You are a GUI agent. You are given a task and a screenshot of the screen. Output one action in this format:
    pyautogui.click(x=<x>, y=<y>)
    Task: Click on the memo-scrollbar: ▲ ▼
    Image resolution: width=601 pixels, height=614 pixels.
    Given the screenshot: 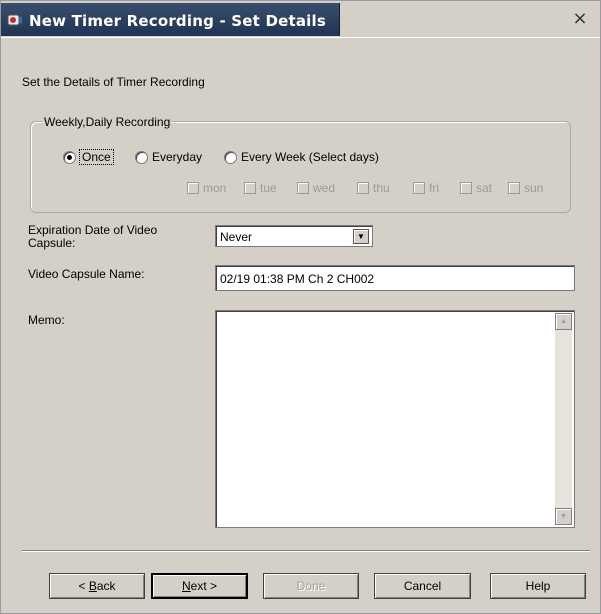 What is the action you would take?
    pyautogui.click(x=563, y=419)
    